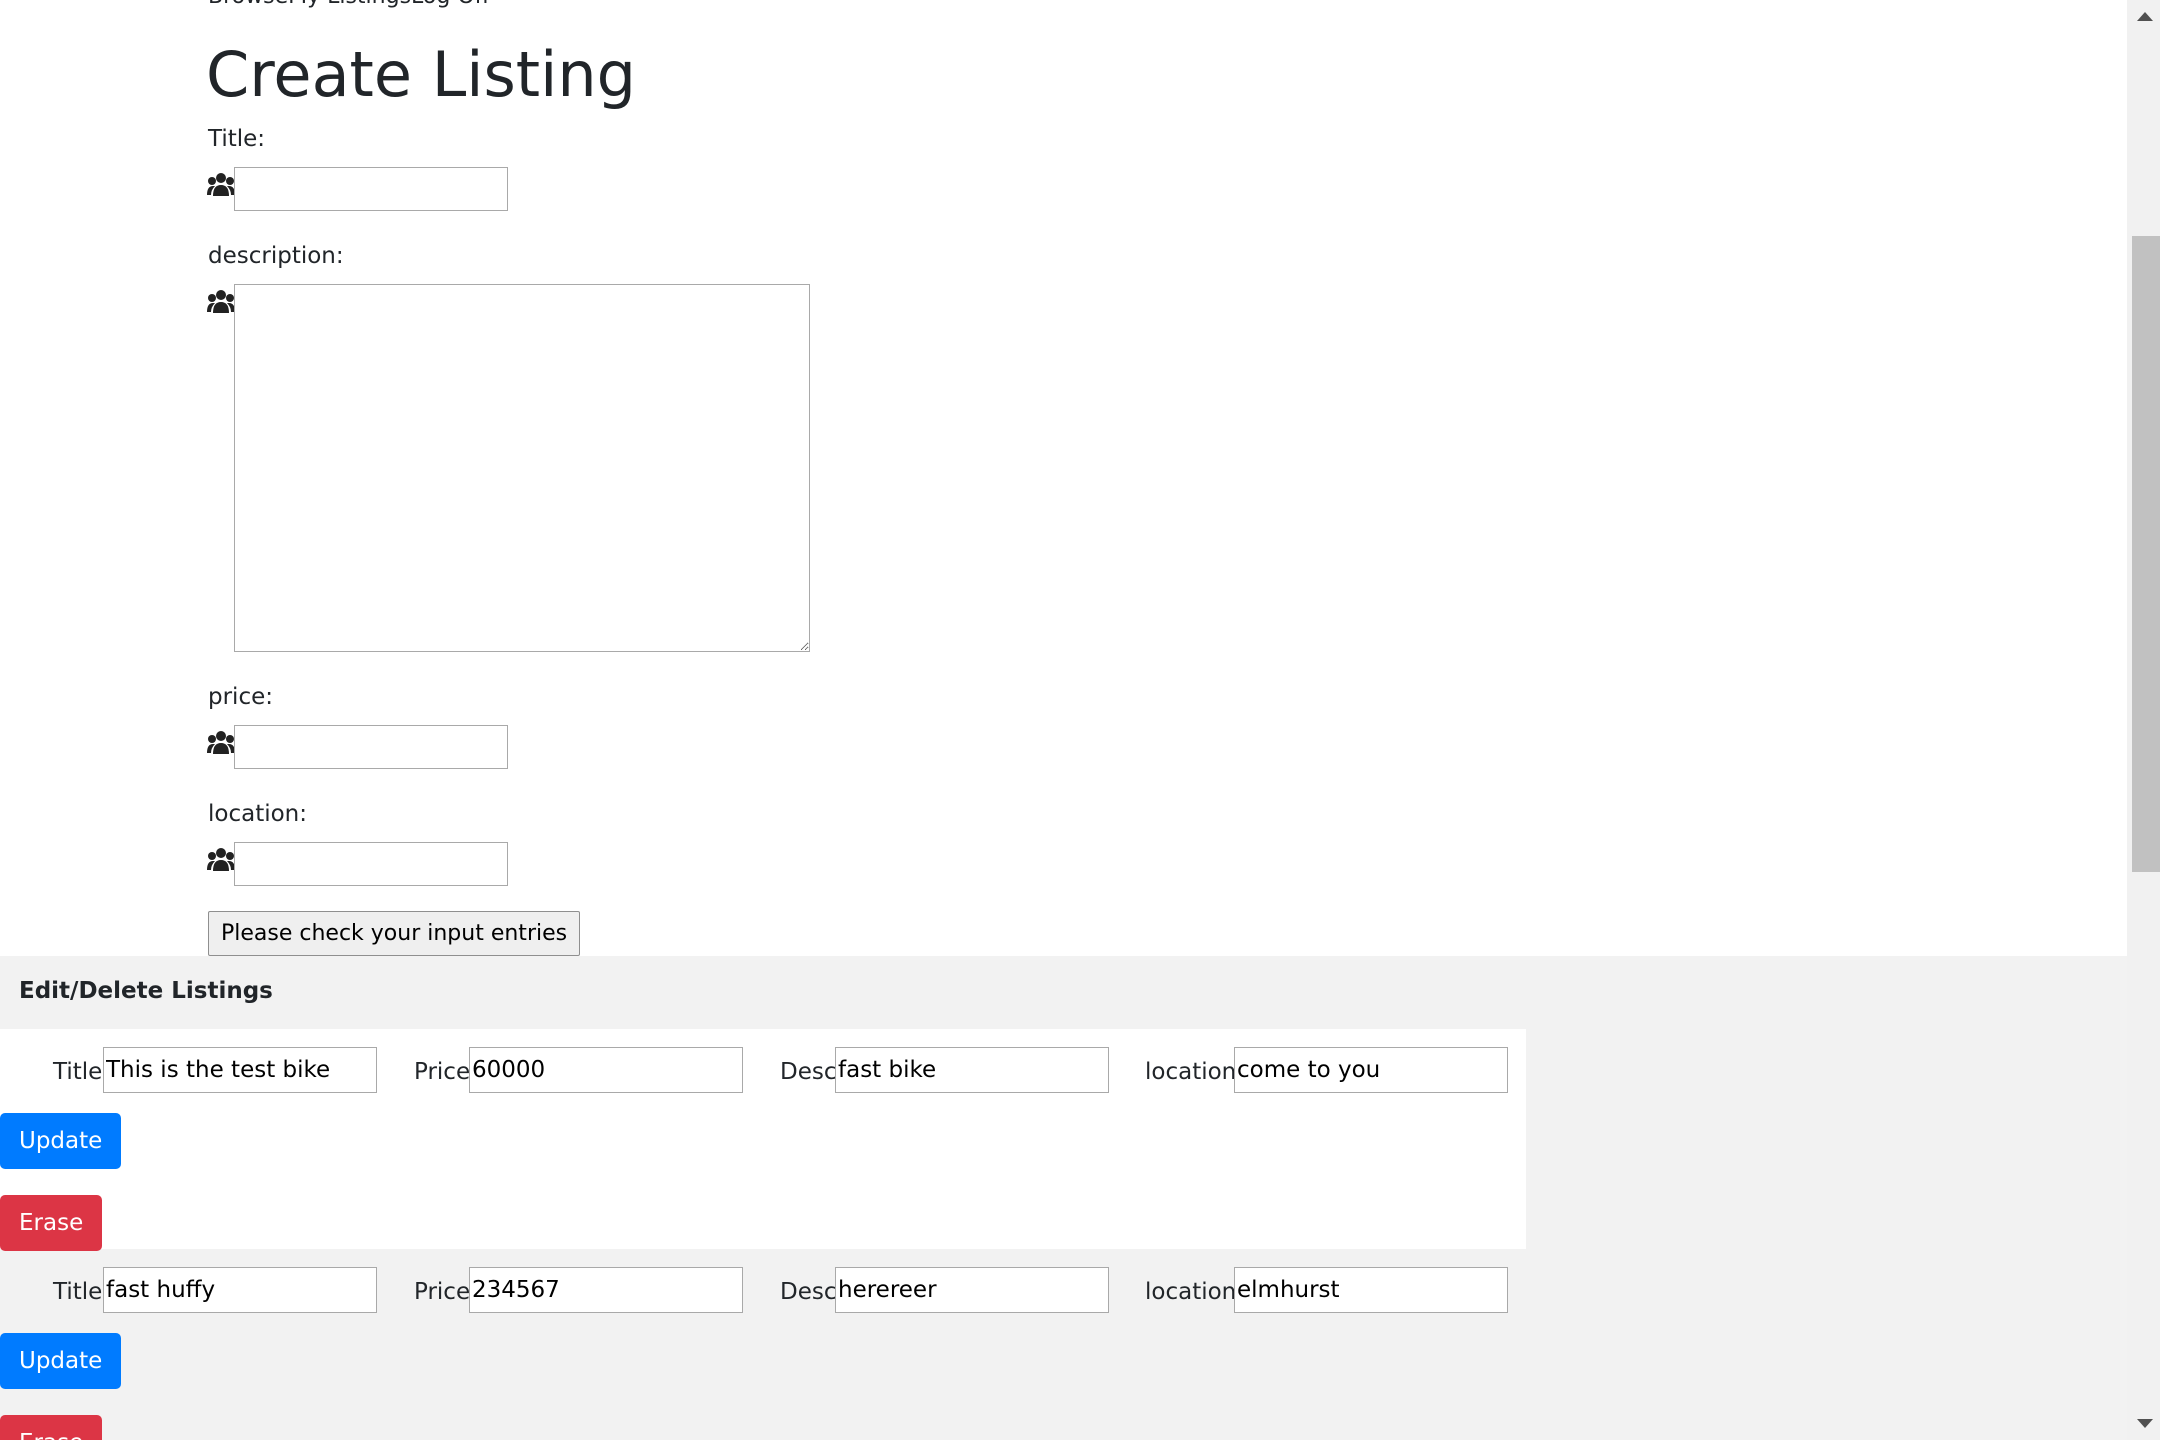  Describe the element at coordinates (2145, 1423) in the screenshot. I see `scroll-down-arrow-icon` at that location.